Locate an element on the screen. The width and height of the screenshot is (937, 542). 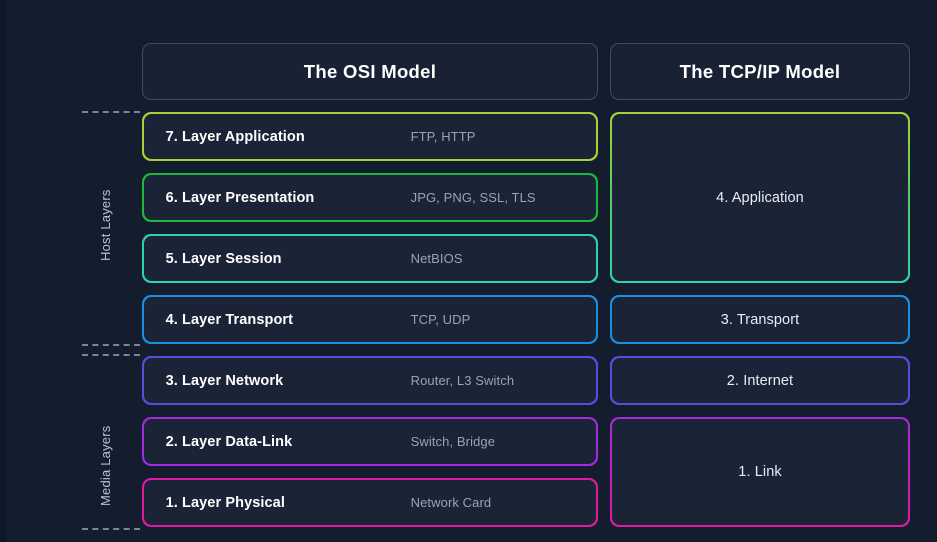
osi-layer-4: 4. Layer Transport TCP, UDP is located at coordinates (370, 319).